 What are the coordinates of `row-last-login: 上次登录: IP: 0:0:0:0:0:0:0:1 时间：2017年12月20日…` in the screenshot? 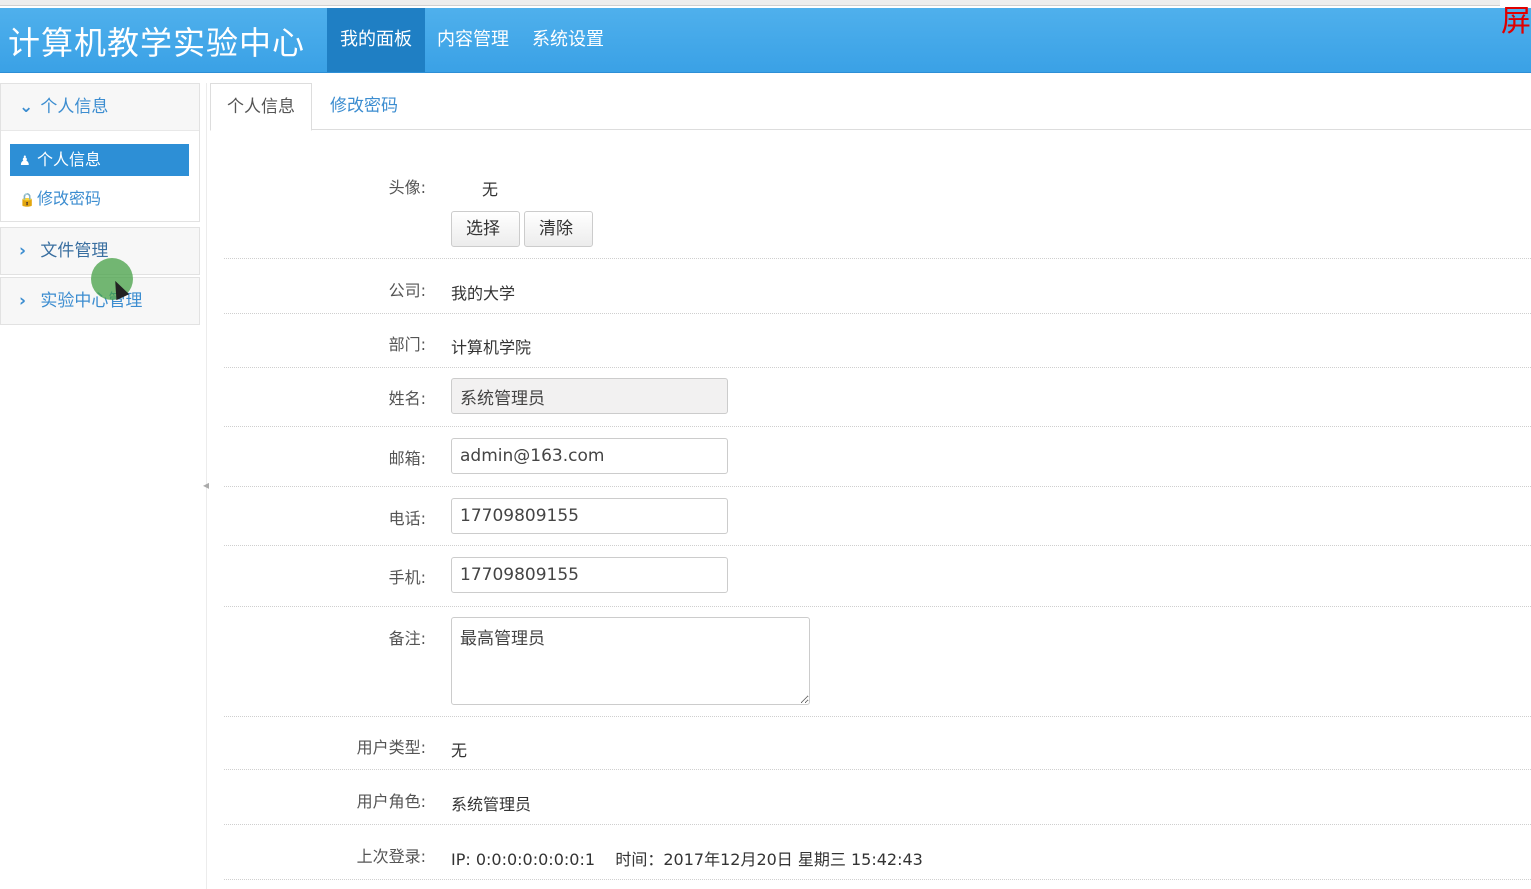 It's located at (877, 852).